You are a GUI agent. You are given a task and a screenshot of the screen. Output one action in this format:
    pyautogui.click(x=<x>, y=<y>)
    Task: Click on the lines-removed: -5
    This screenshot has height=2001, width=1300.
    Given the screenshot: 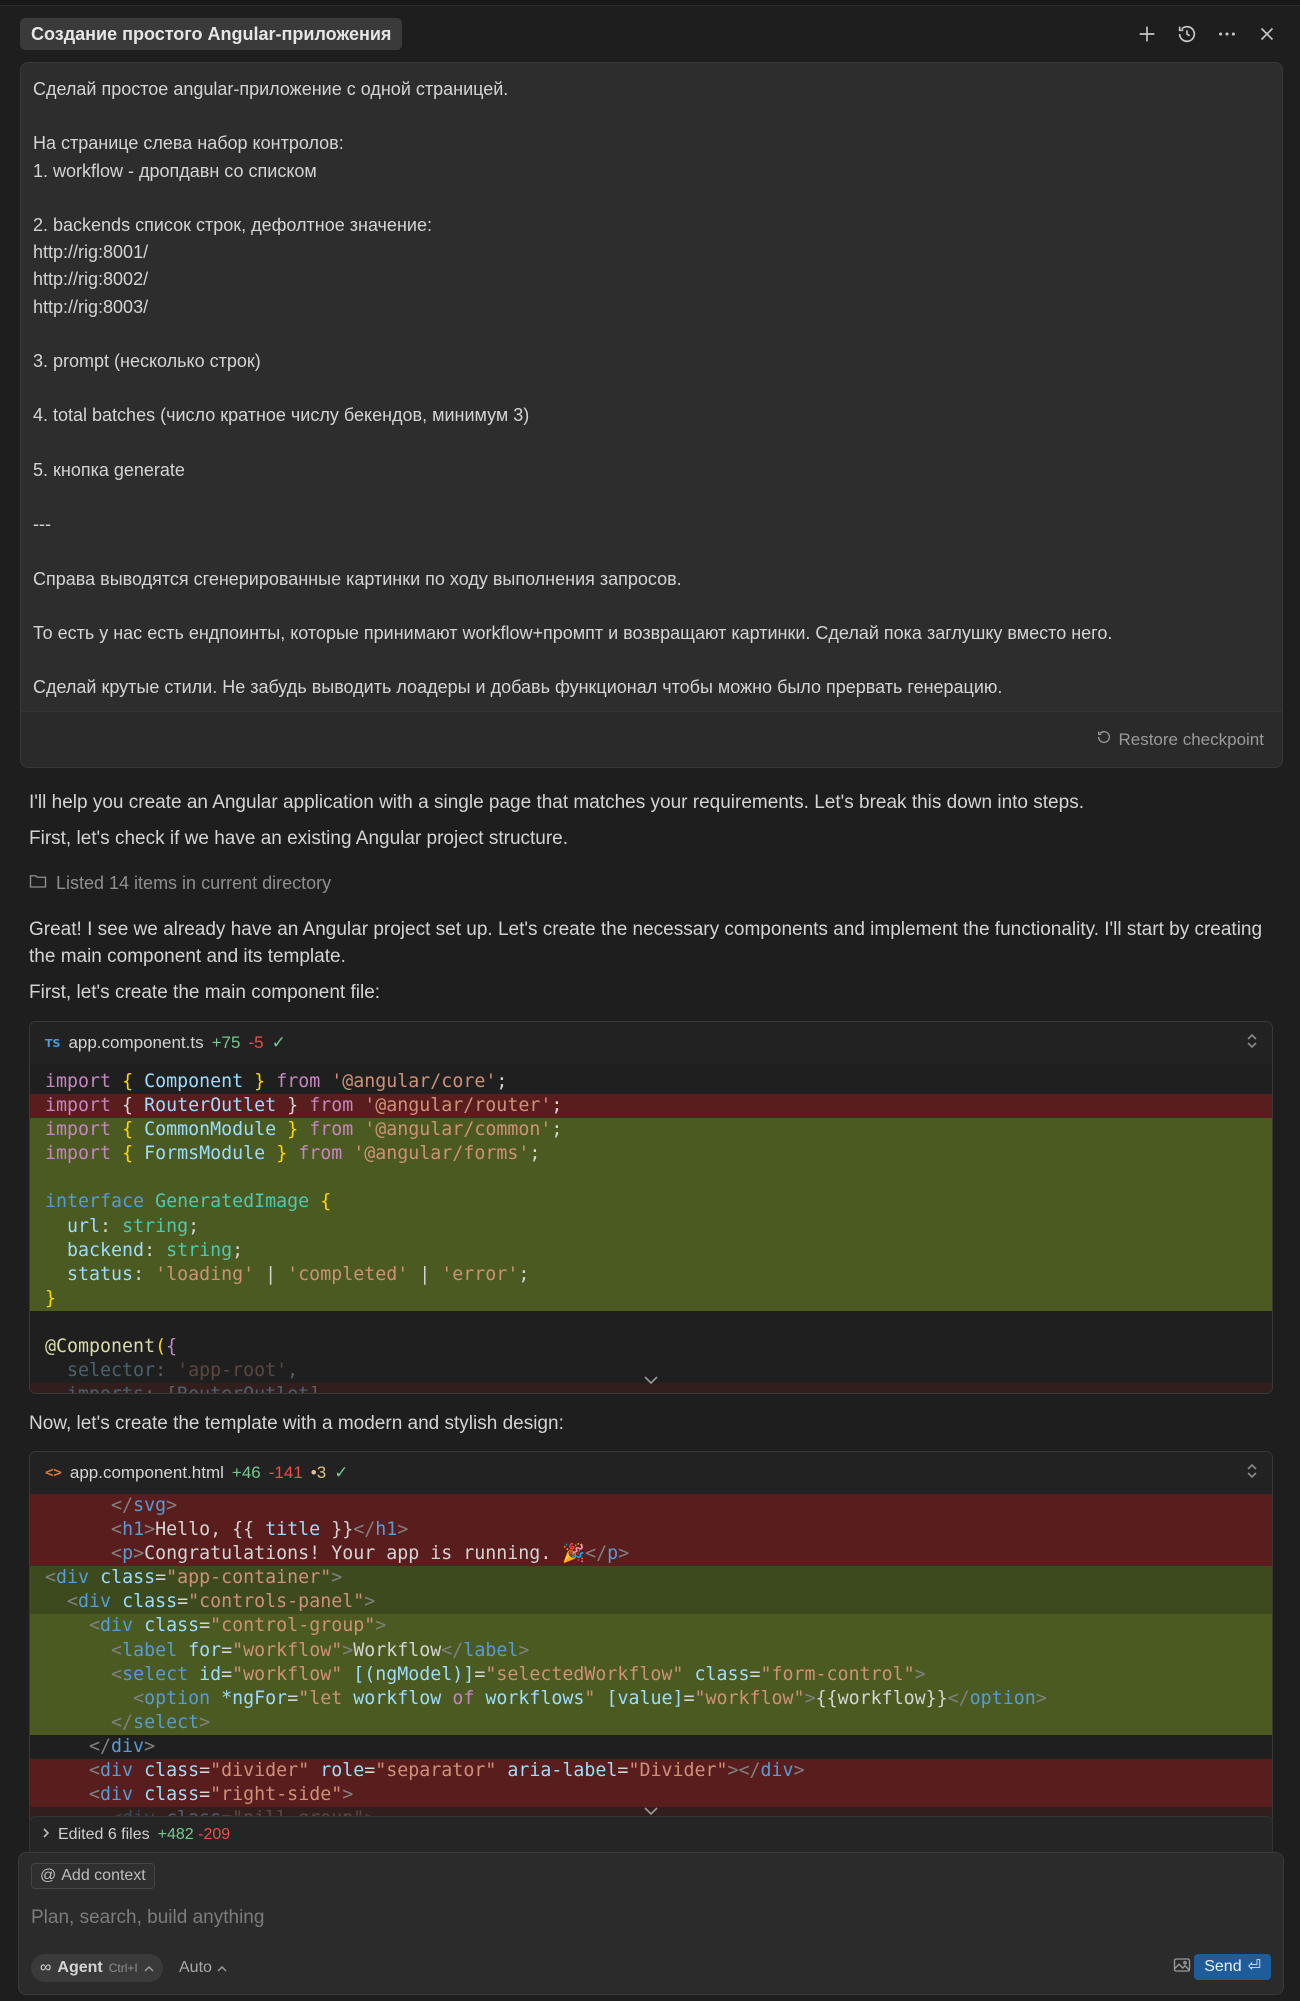 What is the action you would take?
    pyautogui.click(x=256, y=1042)
    